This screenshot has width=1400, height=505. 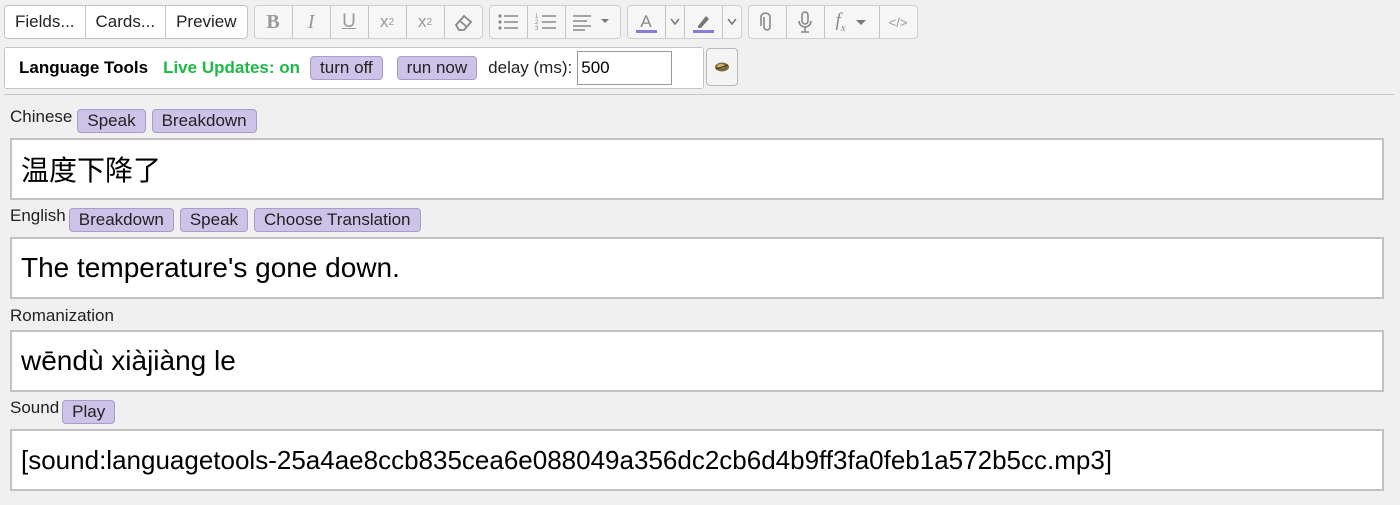 What do you see at coordinates (547, 22) in the screenshot?
I see `numbered-list-icon: 123` at bounding box center [547, 22].